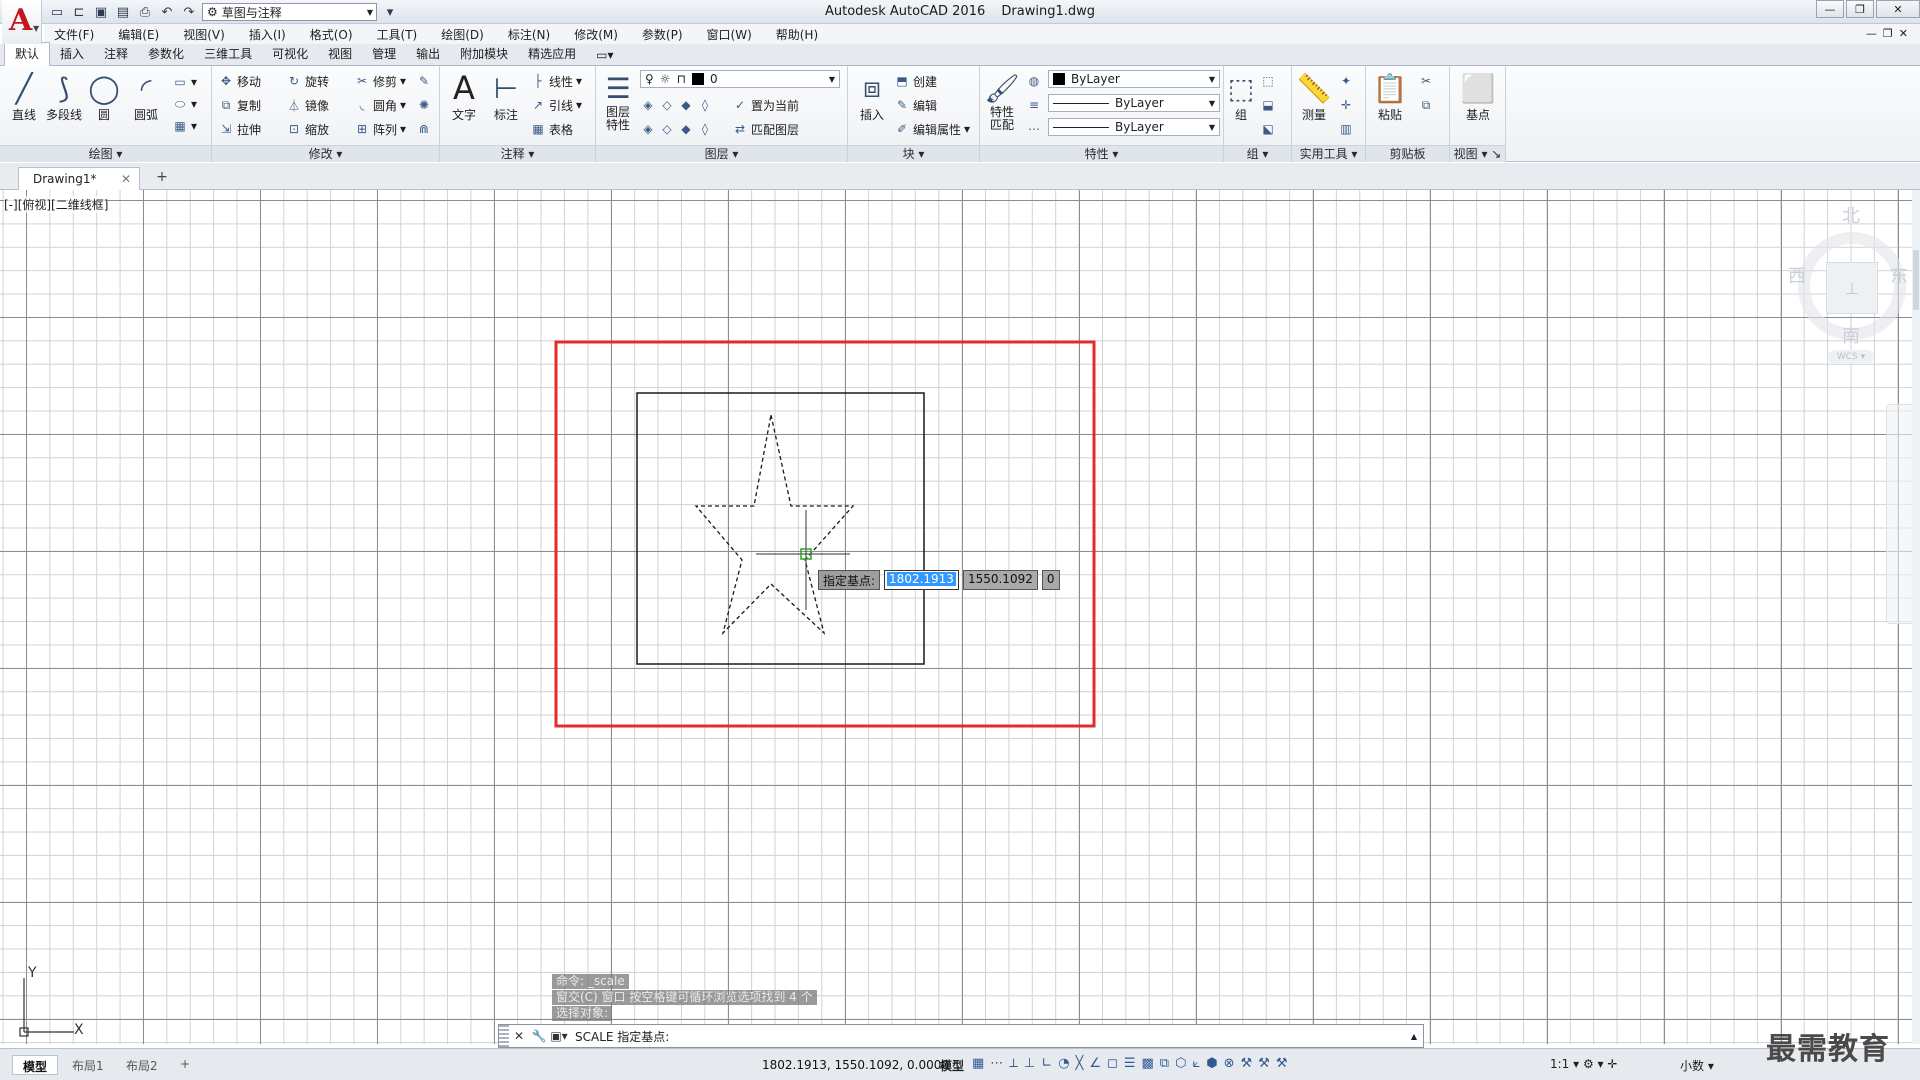 This screenshot has width=1920, height=1080. What do you see at coordinates (952, 1065) in the screenshot?
I see `model-space-button: 模型` at bounding box center [952, 1065].